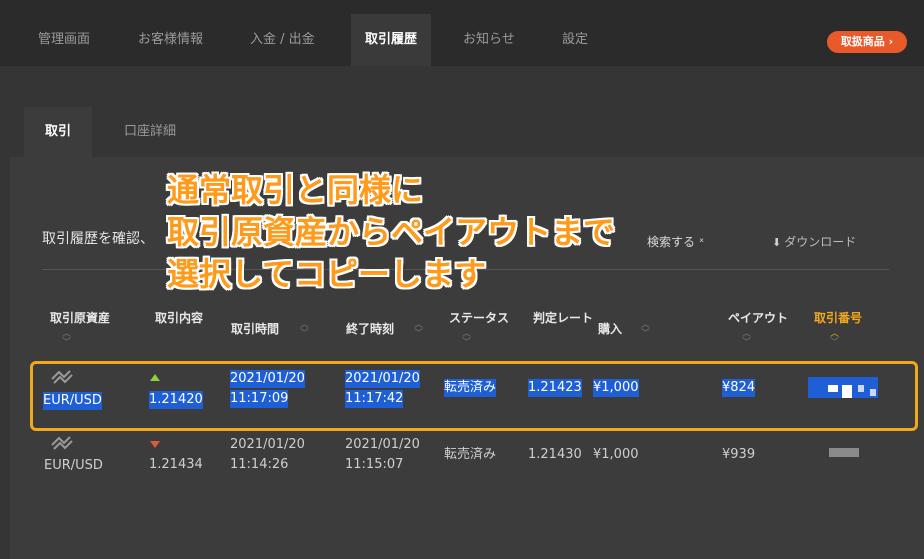 The height and width of the screenshot is (559, 924). What do you see at coordinates (820, 242) in the screenshot?
I see `download-label: ダウンロード` at bounding box center [820, 242].